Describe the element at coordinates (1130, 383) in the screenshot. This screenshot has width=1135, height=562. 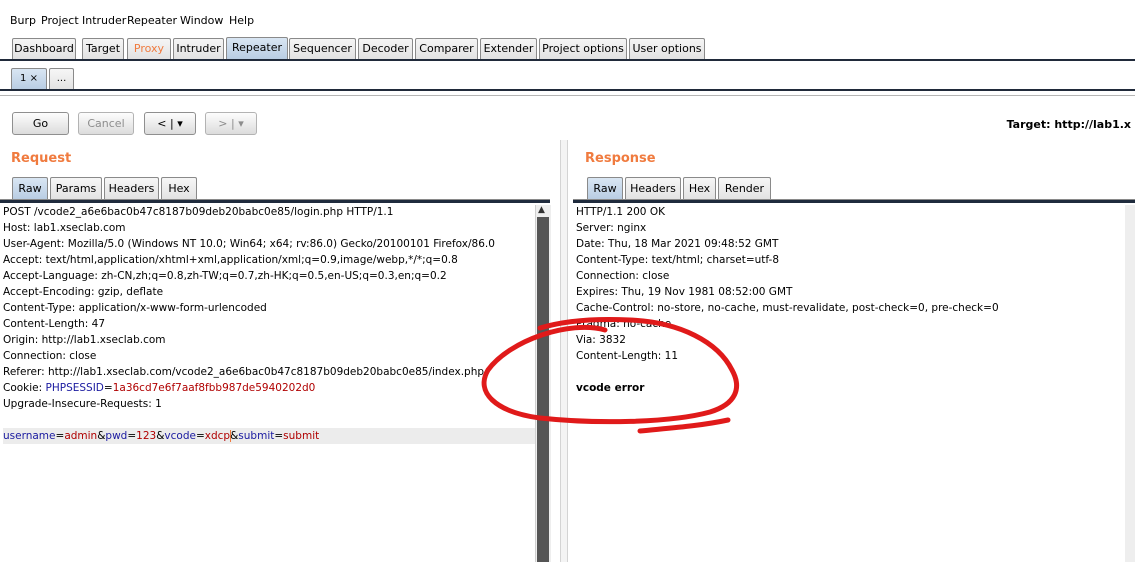
I see `response-scrollbar` at that location.